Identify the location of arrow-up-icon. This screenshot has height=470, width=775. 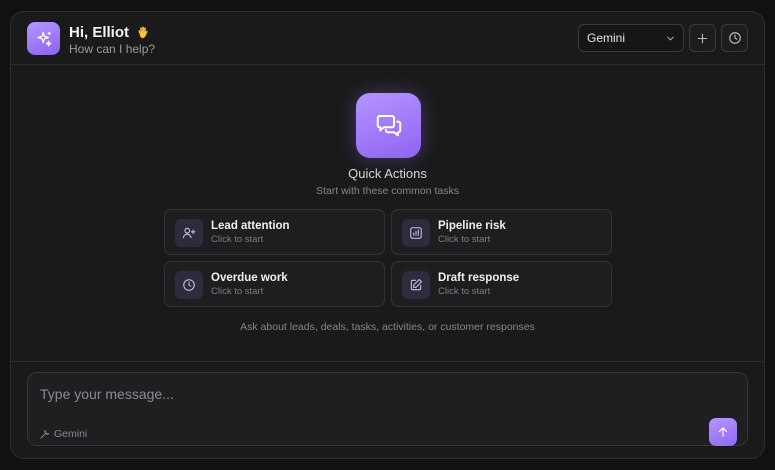
(723, 432).